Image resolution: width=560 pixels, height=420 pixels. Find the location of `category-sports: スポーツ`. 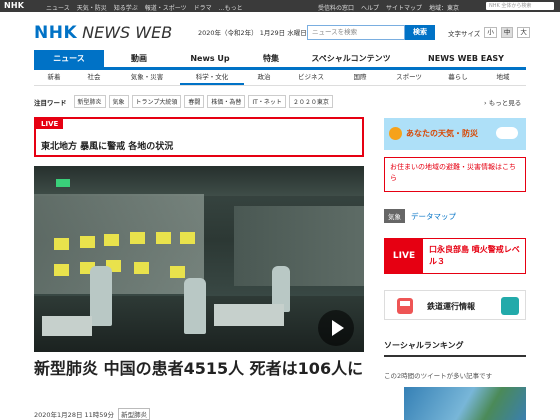

category-sports: スポーツ is located at coordinates (409, 77).